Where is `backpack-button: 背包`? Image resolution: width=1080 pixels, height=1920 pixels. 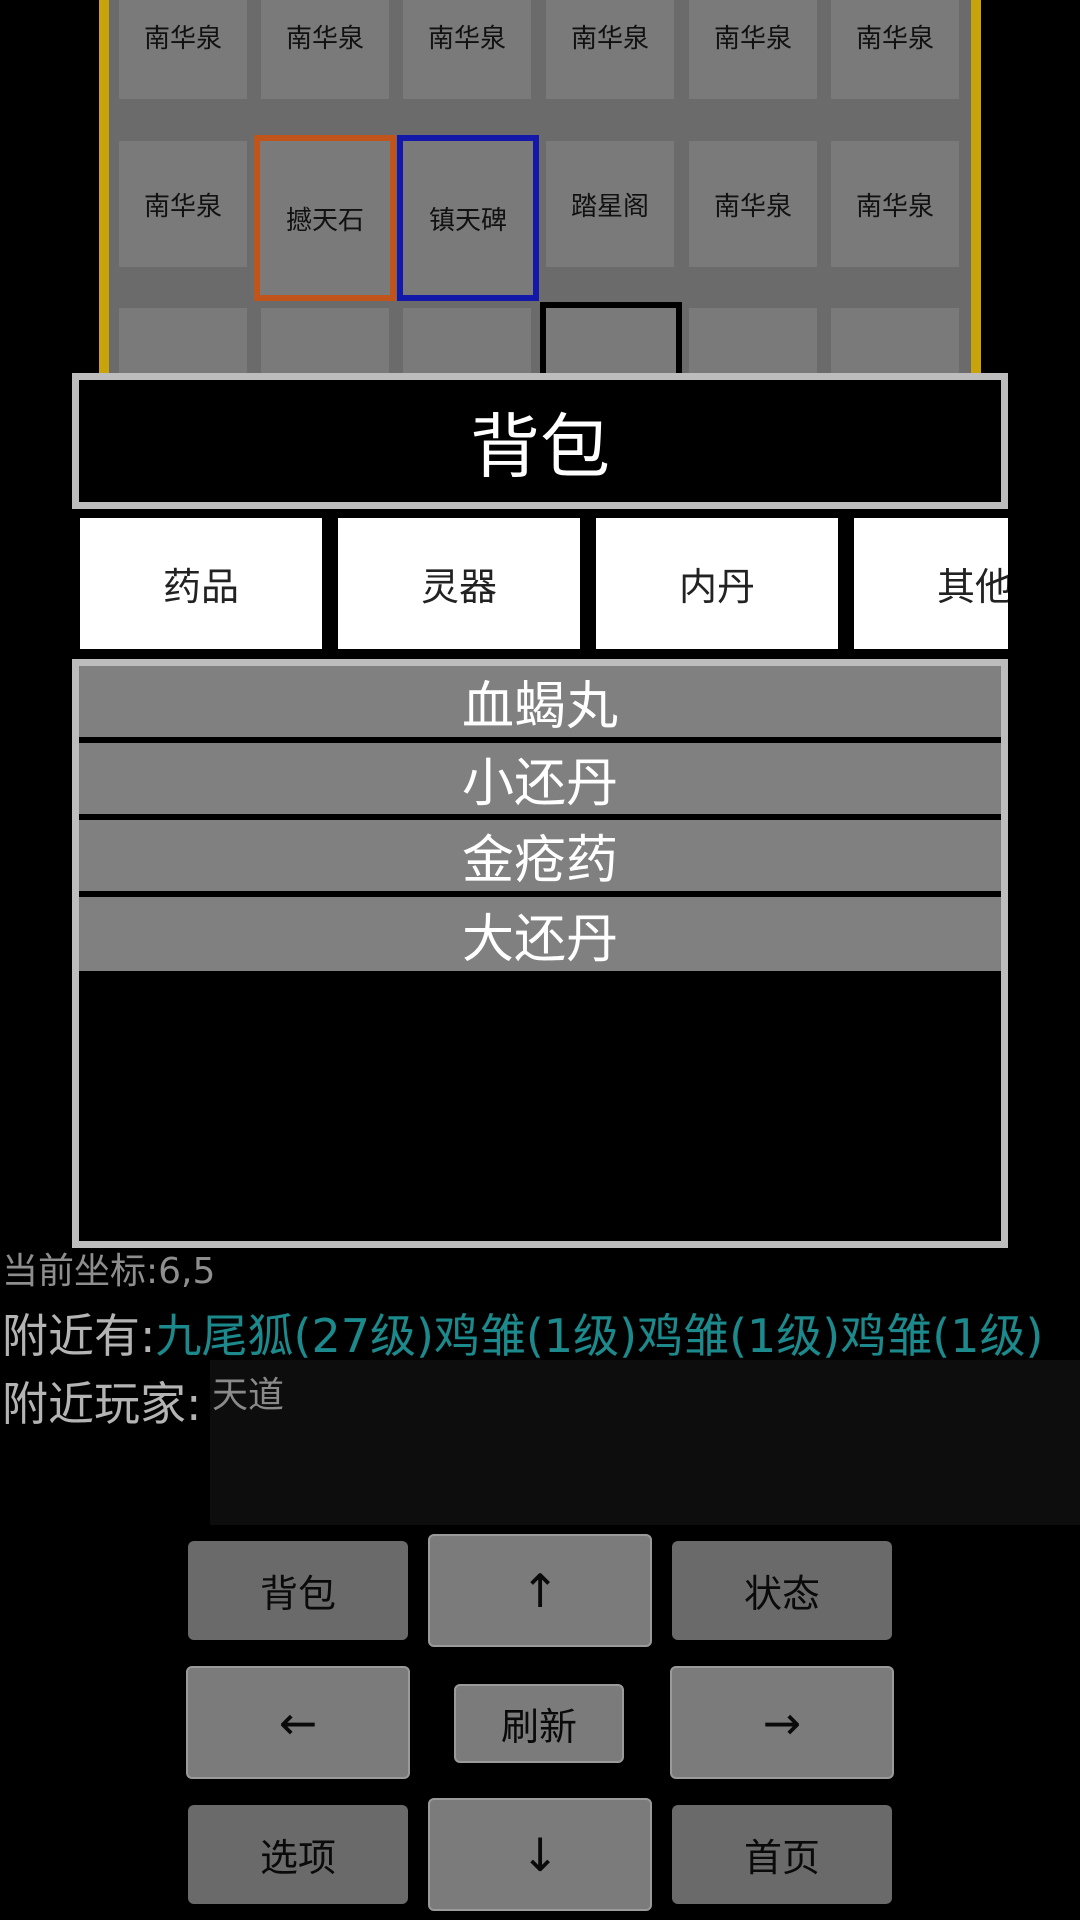 backpack-button: 背包 is located at coordinates (298, 1590).